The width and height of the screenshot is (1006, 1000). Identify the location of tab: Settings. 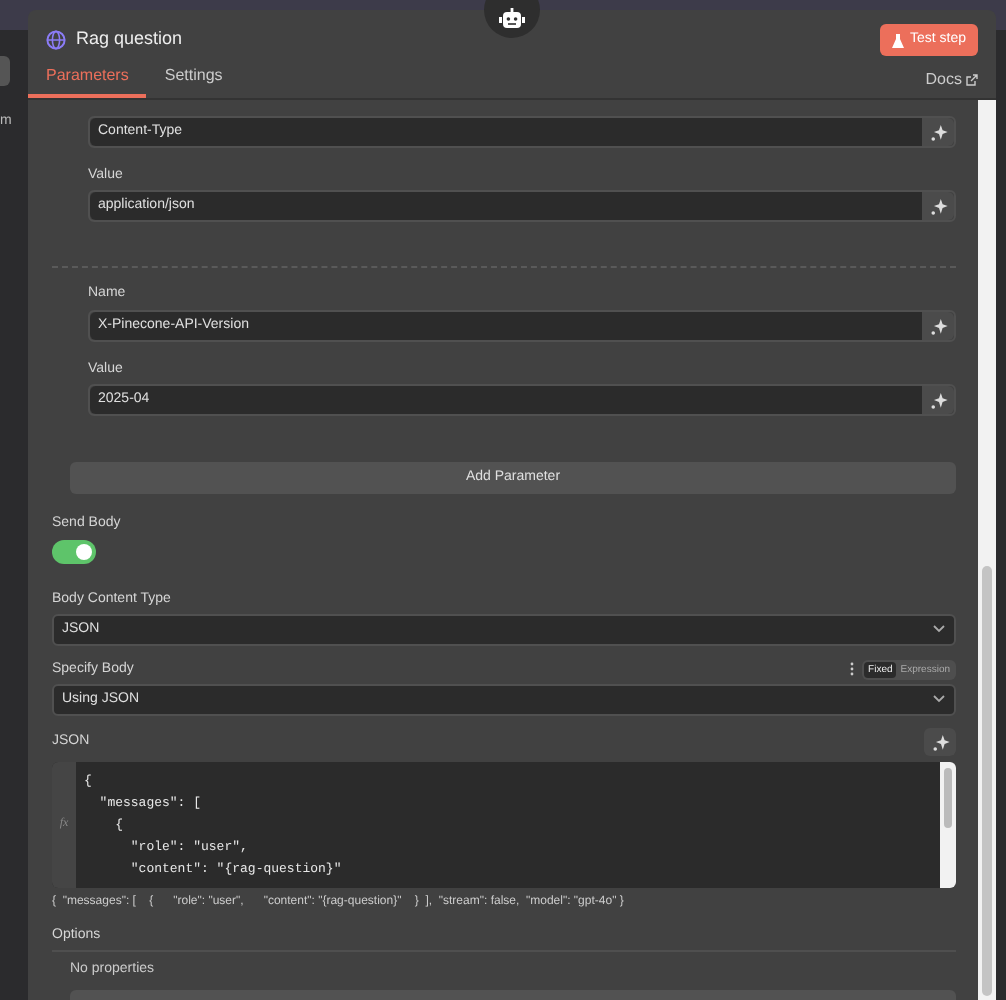
(193, 81).